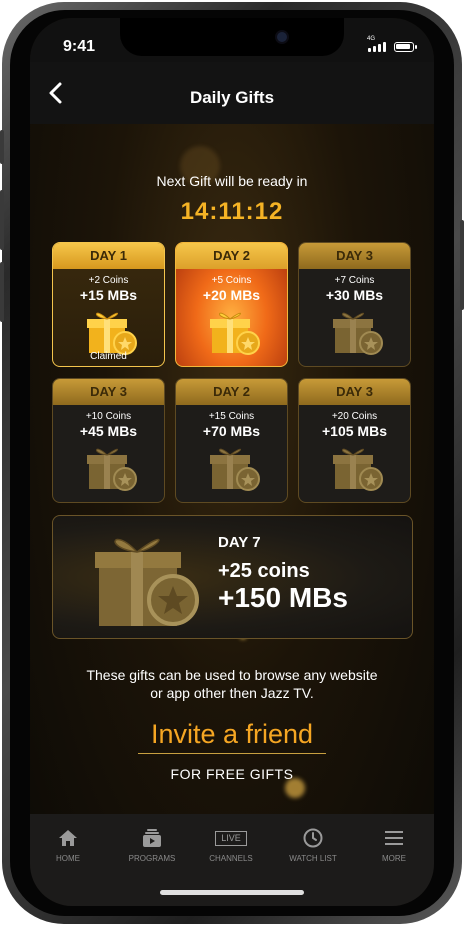 This screenshot has height=926, width=464. I want to click on clock-icon, so click(313, 838).